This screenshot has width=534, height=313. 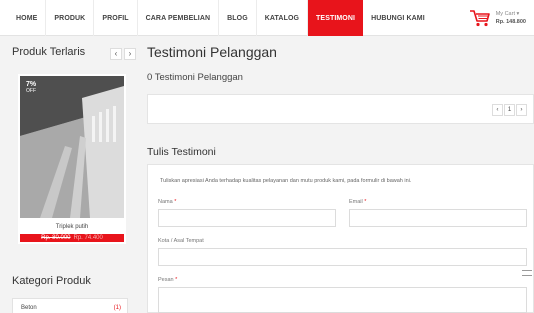 What do you see at coordinates (72, 238) in the screenshot?
I see `price-bar: Rp. 80.000 Rp. 74.400` at bounding box center [72, 238].